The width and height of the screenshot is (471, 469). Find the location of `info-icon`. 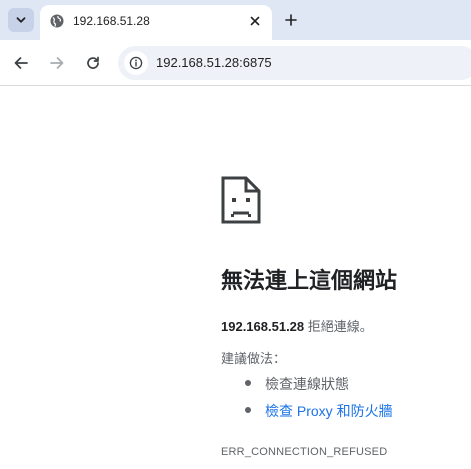

info-icon is located at coordinates (136, 63).